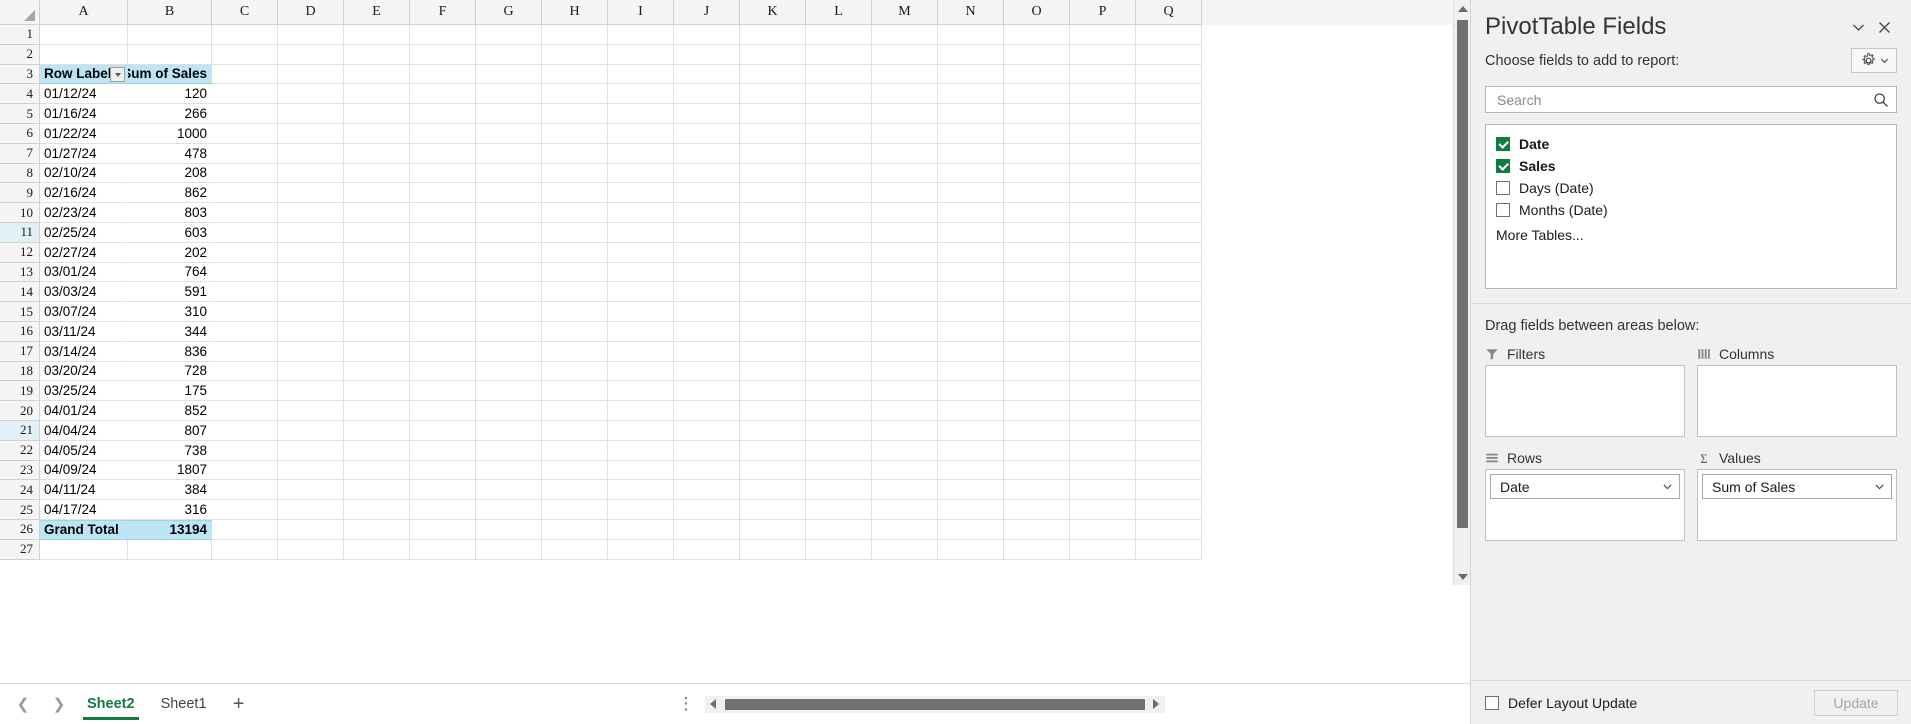 This screenshot has height=724, width=1911. What do you see at coordinates (245, 490) in the screenshot?
I see `cell-C24` at bounding box center [245, 490].